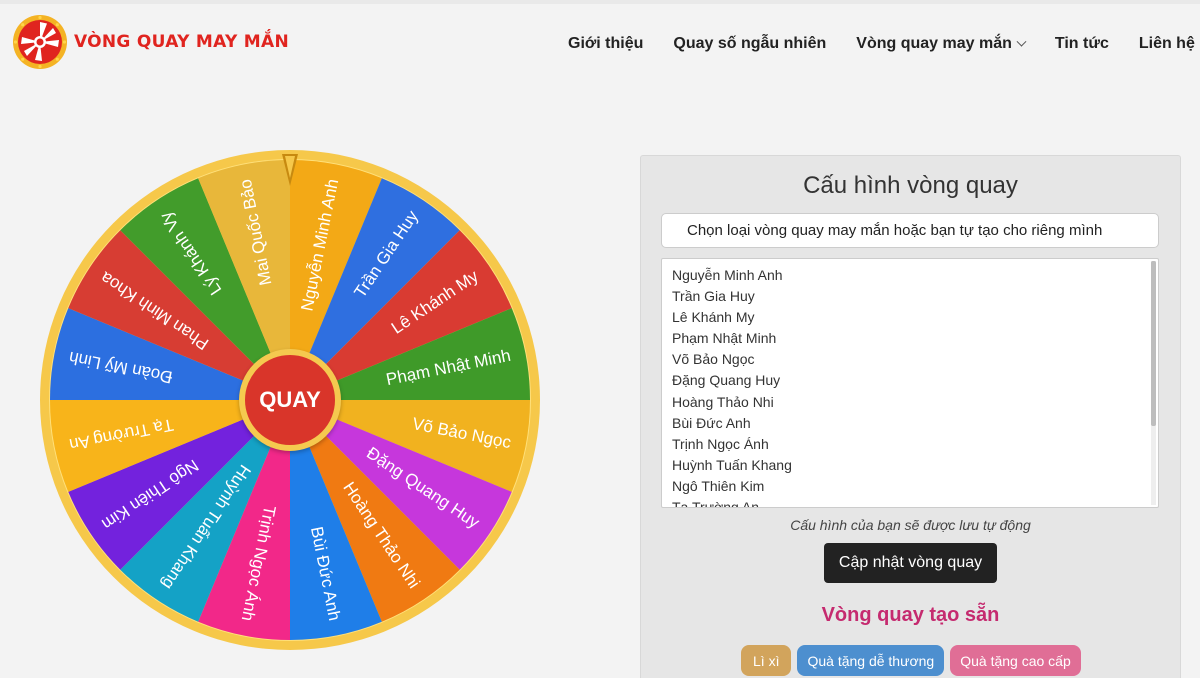 This screenshot has height=678, width=1200. Describe the element at coordinates (910, 615) in the screenshot. I see `preset-title: Vòng quay tạo sẵn` at that location.